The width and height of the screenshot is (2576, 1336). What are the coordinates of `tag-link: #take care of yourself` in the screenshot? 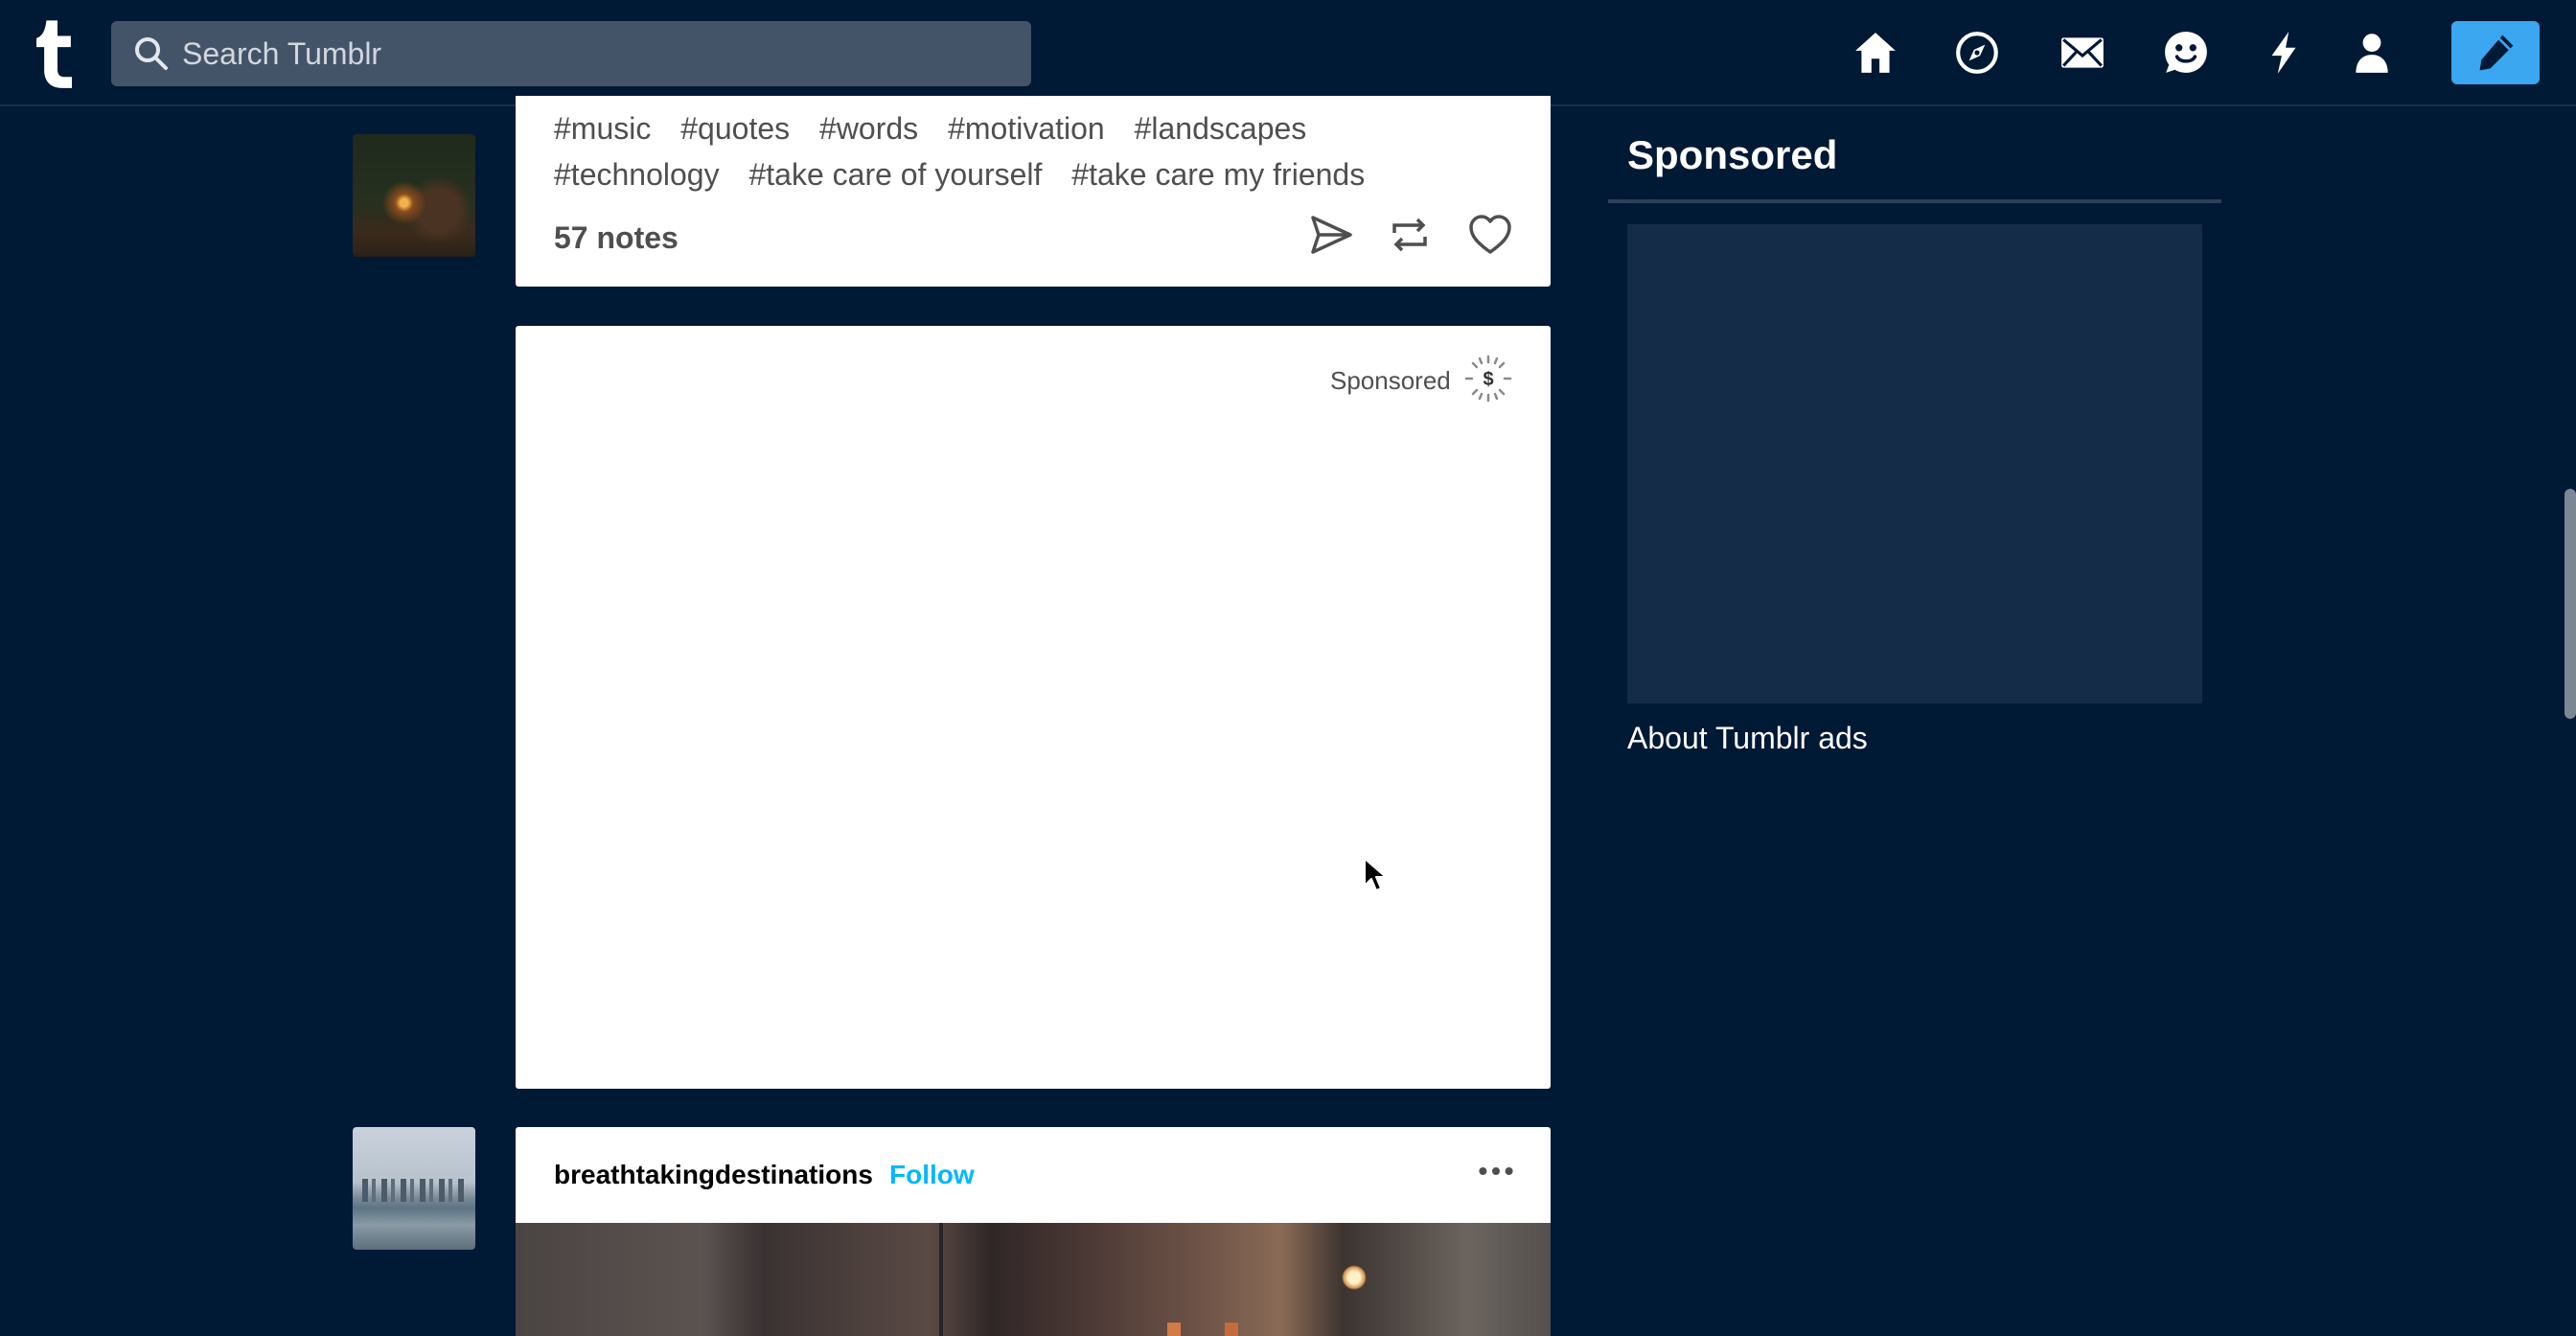 It's located at (895, 174).